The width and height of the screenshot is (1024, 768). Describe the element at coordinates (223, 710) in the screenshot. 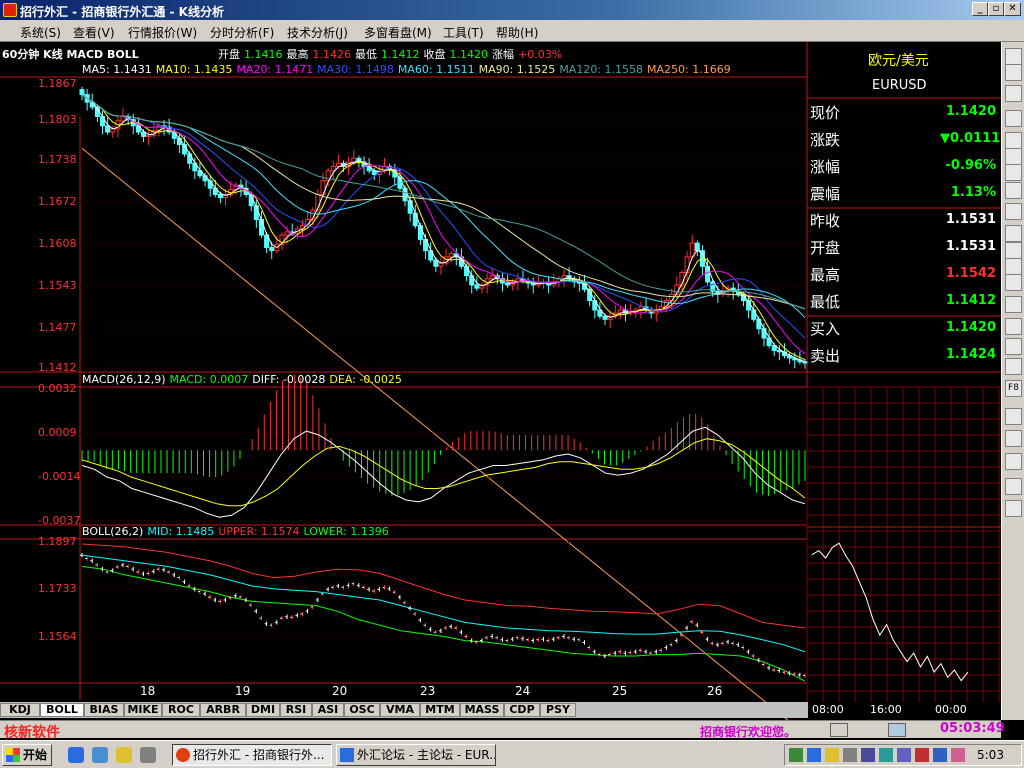

I see `tab-arbr: ARBR` at that location.